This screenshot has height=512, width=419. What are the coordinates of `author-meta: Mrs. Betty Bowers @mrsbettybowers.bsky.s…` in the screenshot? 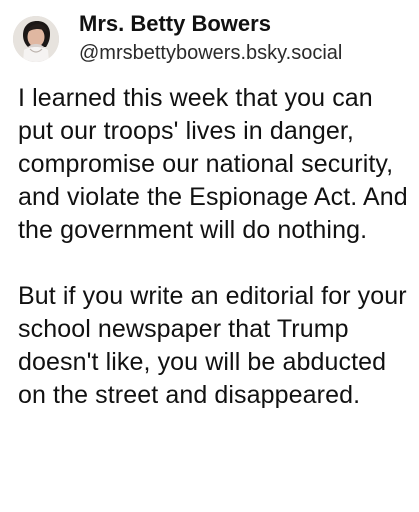 It's located at (244, 37).